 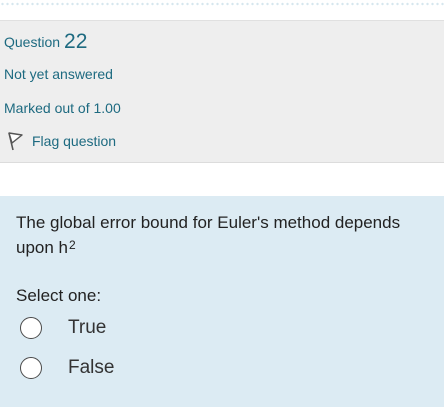 I want to click on question-text-superscript: 2, so click(x=72, y=245).